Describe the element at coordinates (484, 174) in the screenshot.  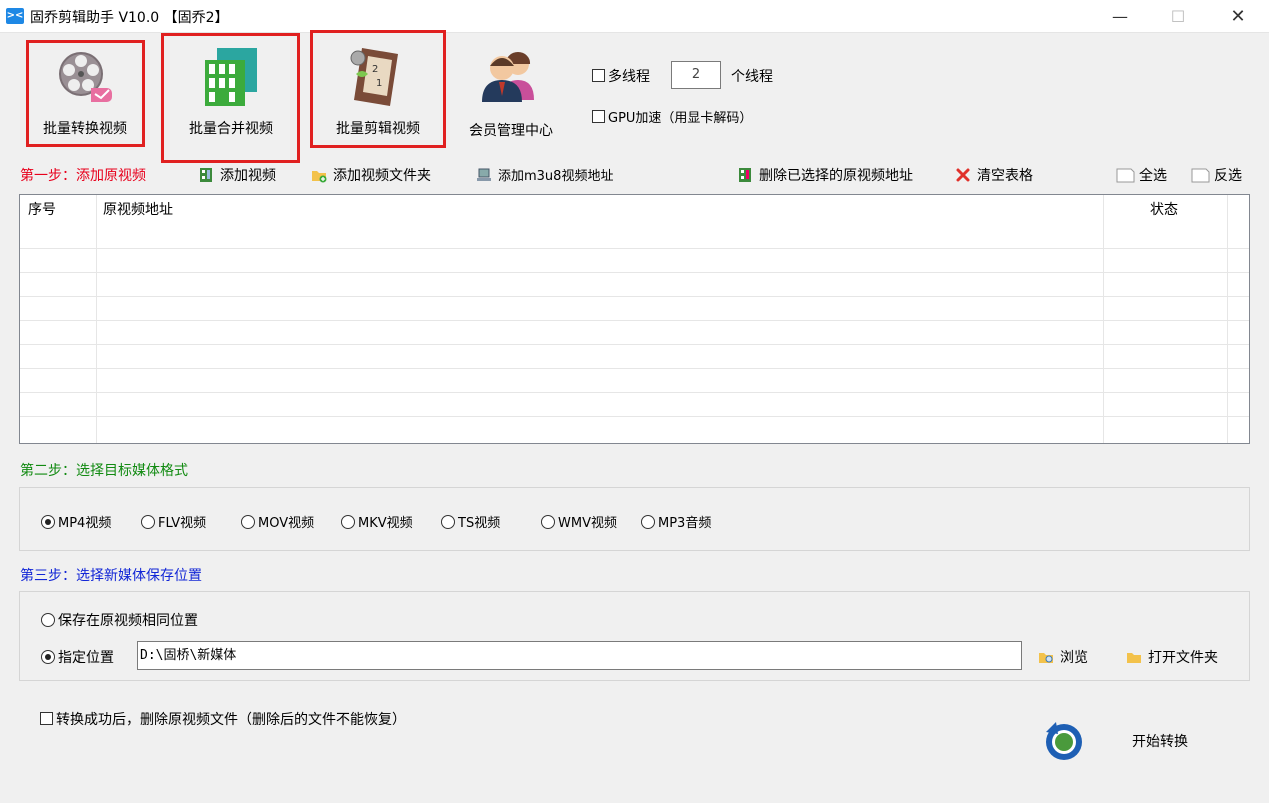
I see `network-icon` at that location.